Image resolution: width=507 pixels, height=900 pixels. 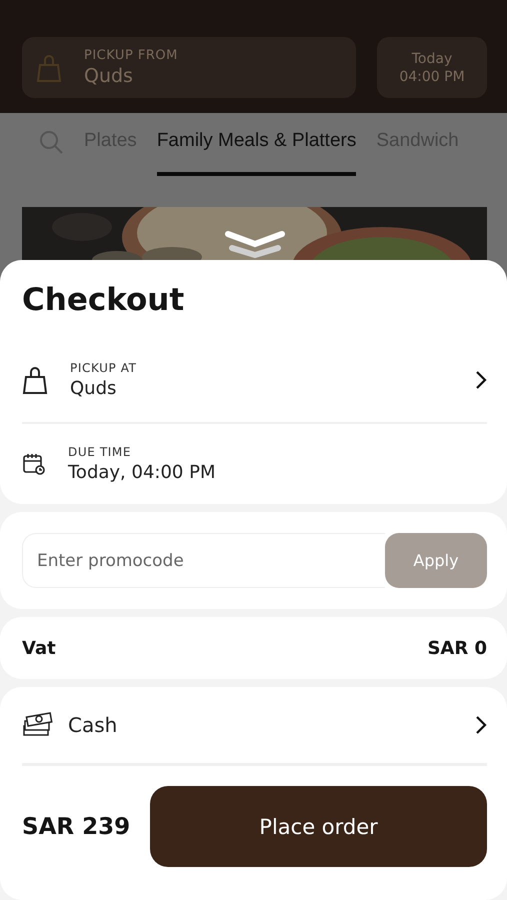 I want to click on time-label: 04:00 PM, so click(x=432, y=76).